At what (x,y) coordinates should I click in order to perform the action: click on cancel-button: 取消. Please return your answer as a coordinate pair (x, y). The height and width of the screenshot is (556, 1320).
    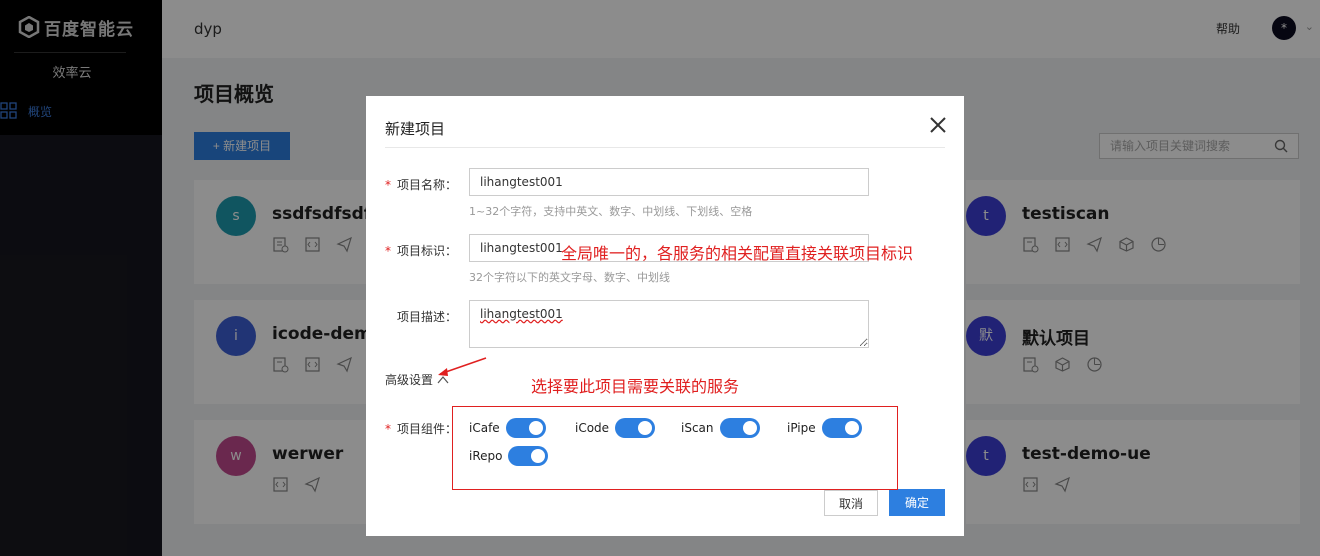
    Looking at the image, I should click on (851, 503).